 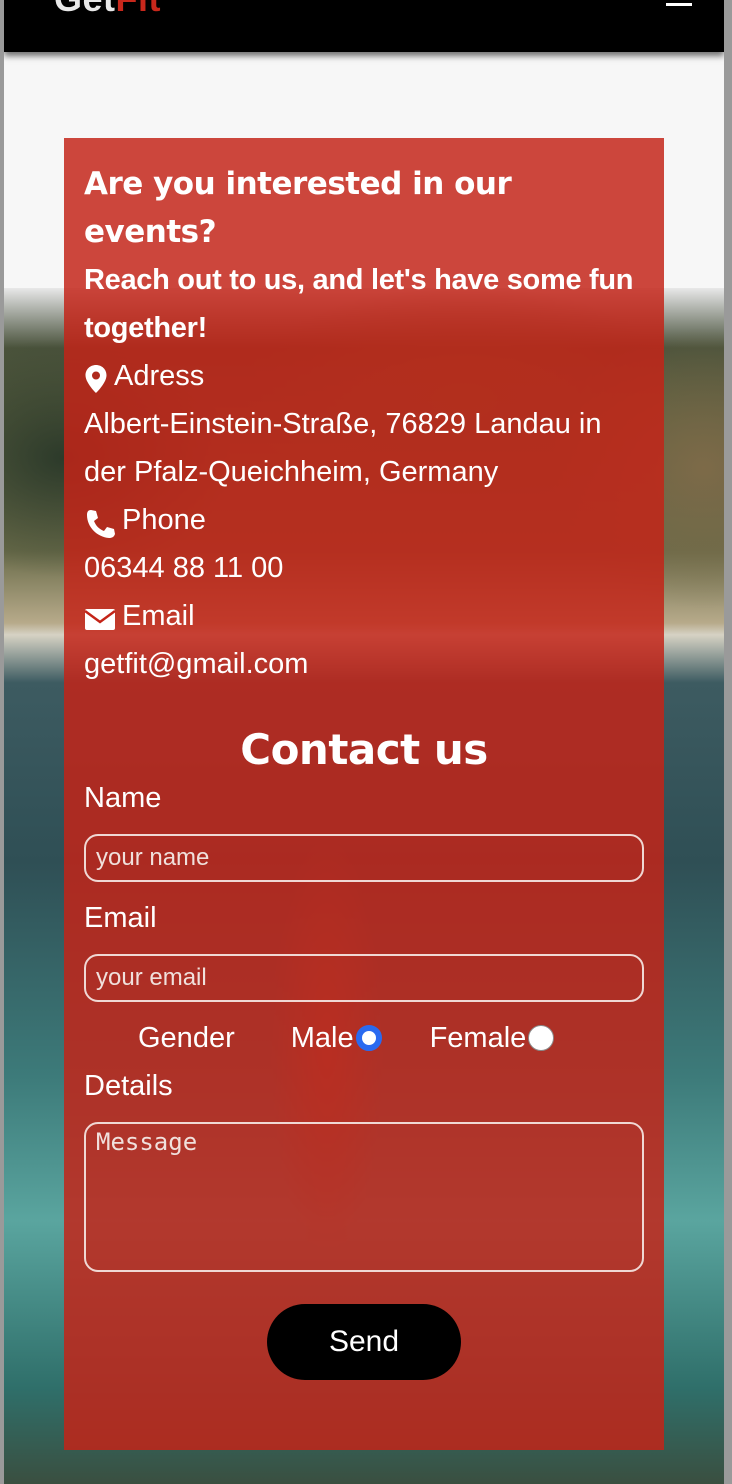 I want to click on email-label-row: Email, so click(x=364, y=616).